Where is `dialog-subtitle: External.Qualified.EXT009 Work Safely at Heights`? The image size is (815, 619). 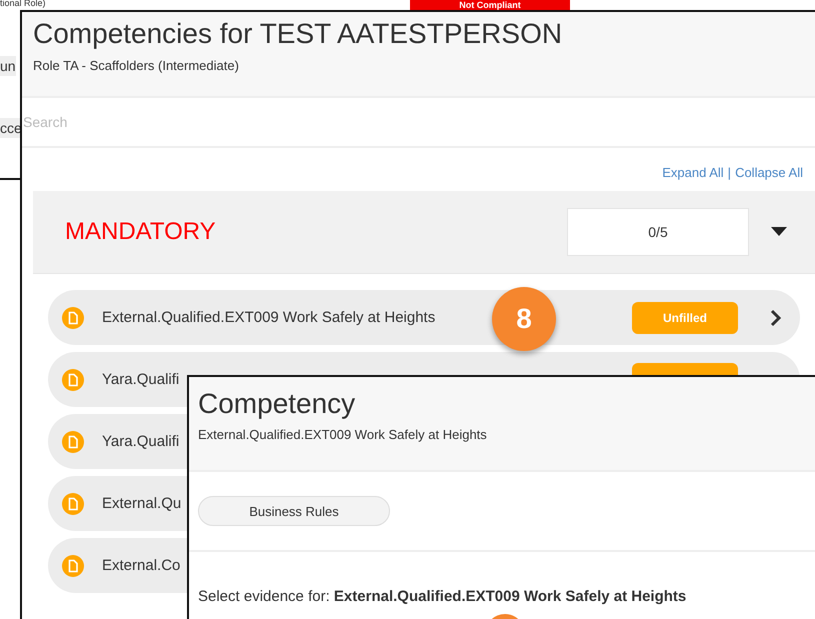 dialog-subtitle: External.Qualified.EXT009 Work Safely at Heights is located at coordinates (343, 434).